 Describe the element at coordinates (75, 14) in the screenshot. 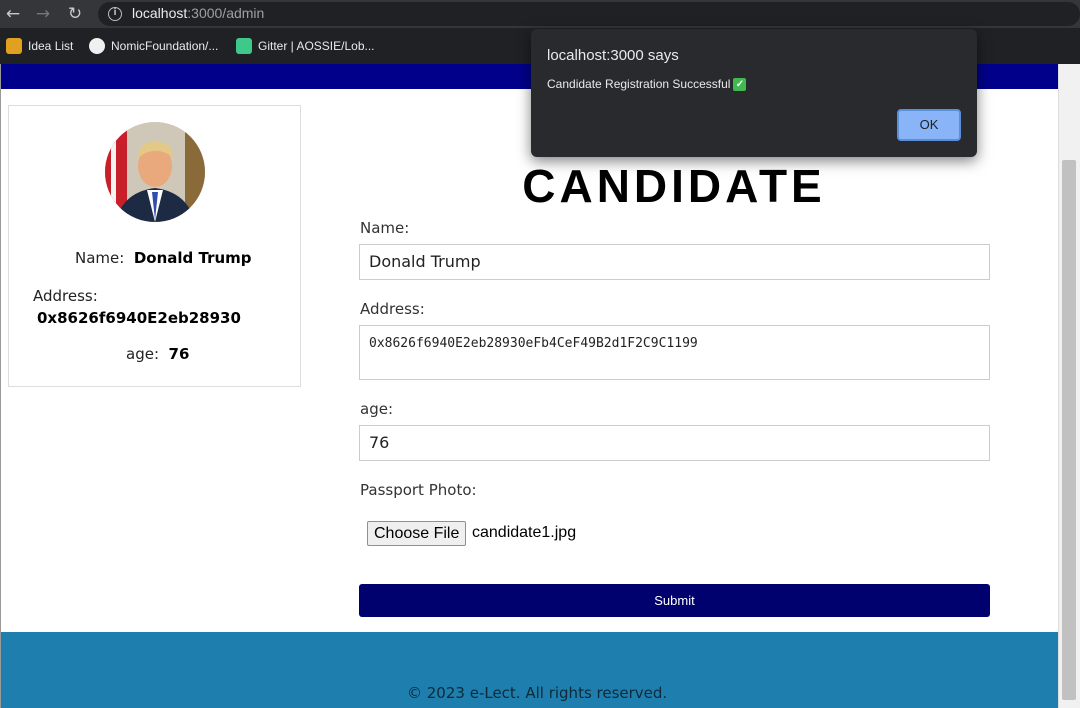

I see `reload-icon: ↻` at that location.